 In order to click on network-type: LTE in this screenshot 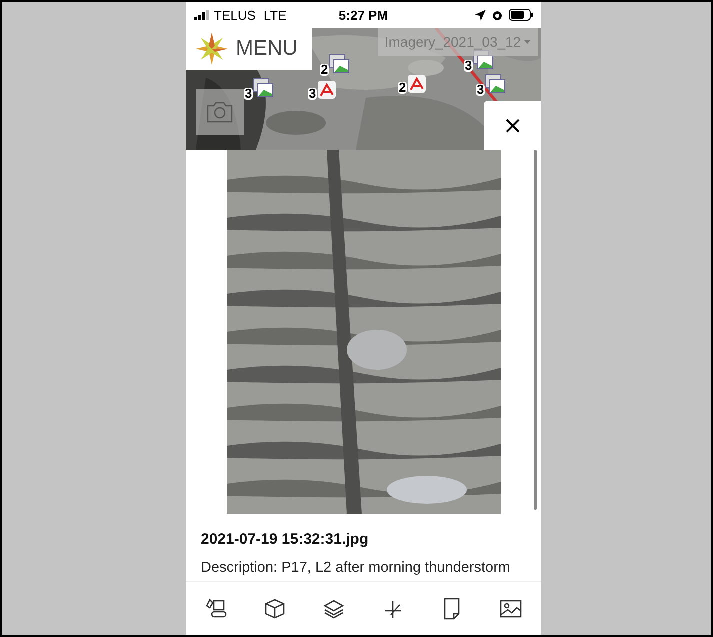, I will do `click(275, 15)`.